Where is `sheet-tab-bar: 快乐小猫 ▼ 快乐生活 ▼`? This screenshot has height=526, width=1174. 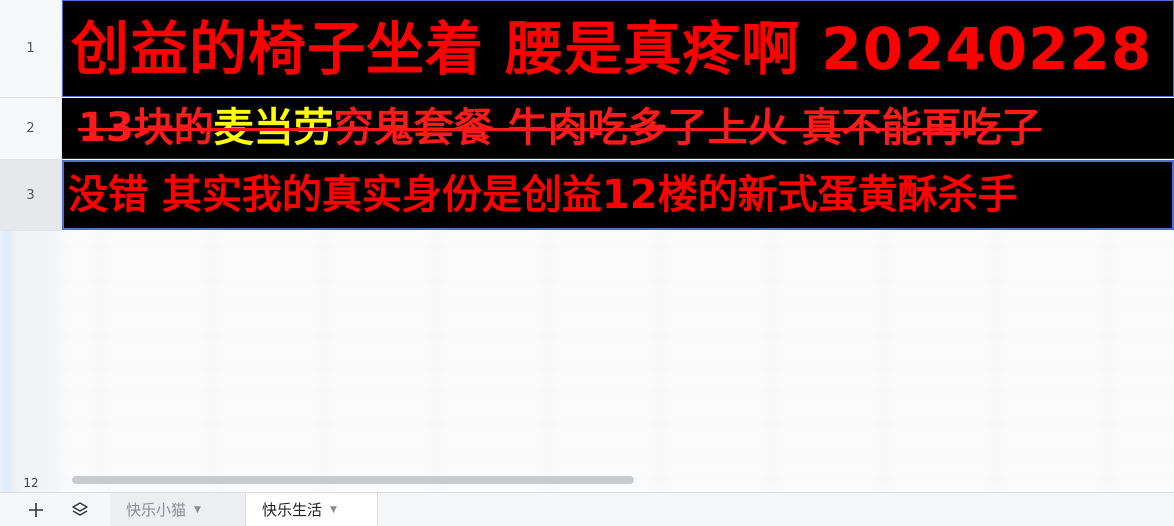
sheet-tab-bar: 快乐小猫 ▼ 快乐生活 ▼ is located at coordinates (587, 509).